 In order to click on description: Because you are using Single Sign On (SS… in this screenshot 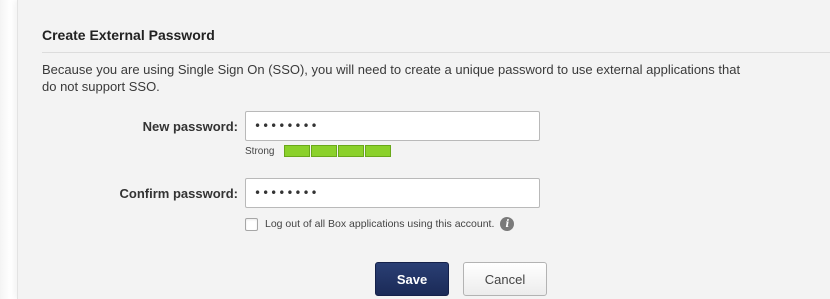, I will do `click(436, 78)`.